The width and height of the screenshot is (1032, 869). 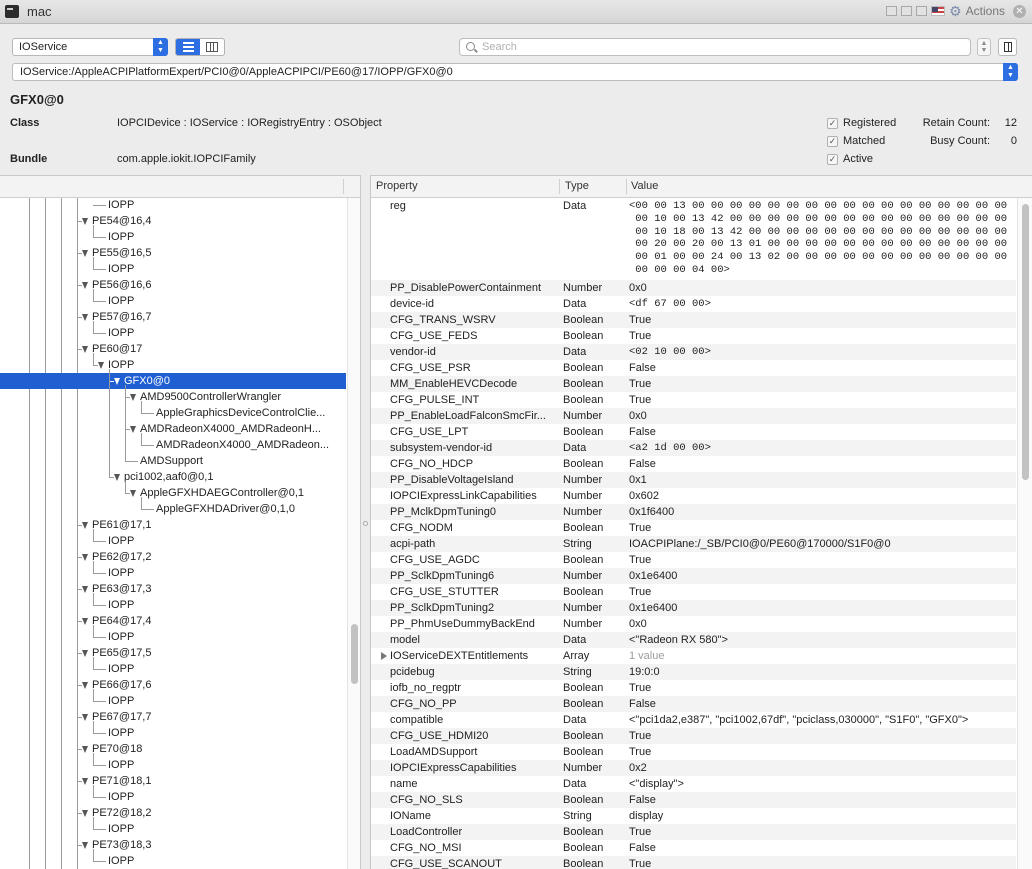 I want to click on property-row: vendor-id Data <02 10 00 00>, so click(x=693, y=352).